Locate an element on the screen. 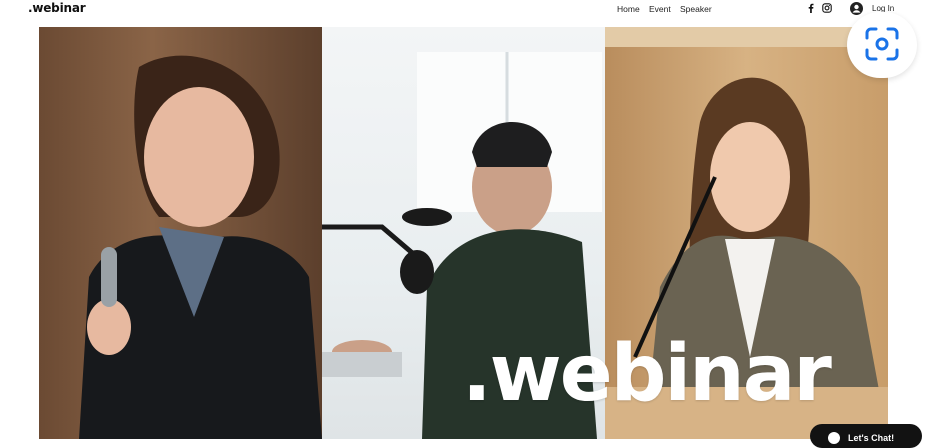 Image resolution: width=925 pixels, height=448 pixels. nav-home: Home is located at coordinates (628, 9).